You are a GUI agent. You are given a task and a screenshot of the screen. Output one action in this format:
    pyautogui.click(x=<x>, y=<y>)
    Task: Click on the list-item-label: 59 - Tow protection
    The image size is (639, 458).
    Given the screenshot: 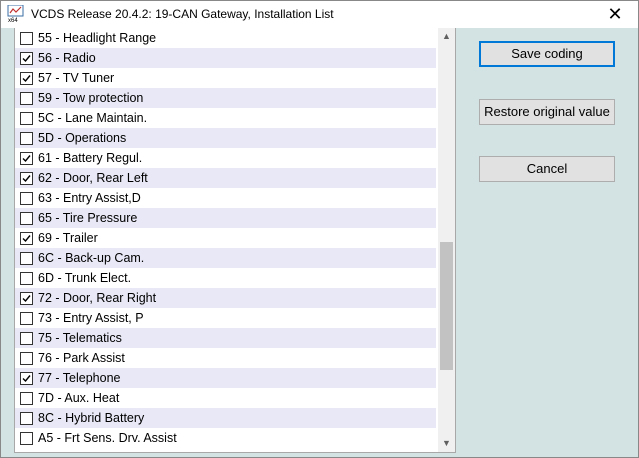 What is the action you would take?
    pyautogui.click(x=91, y=98)
    